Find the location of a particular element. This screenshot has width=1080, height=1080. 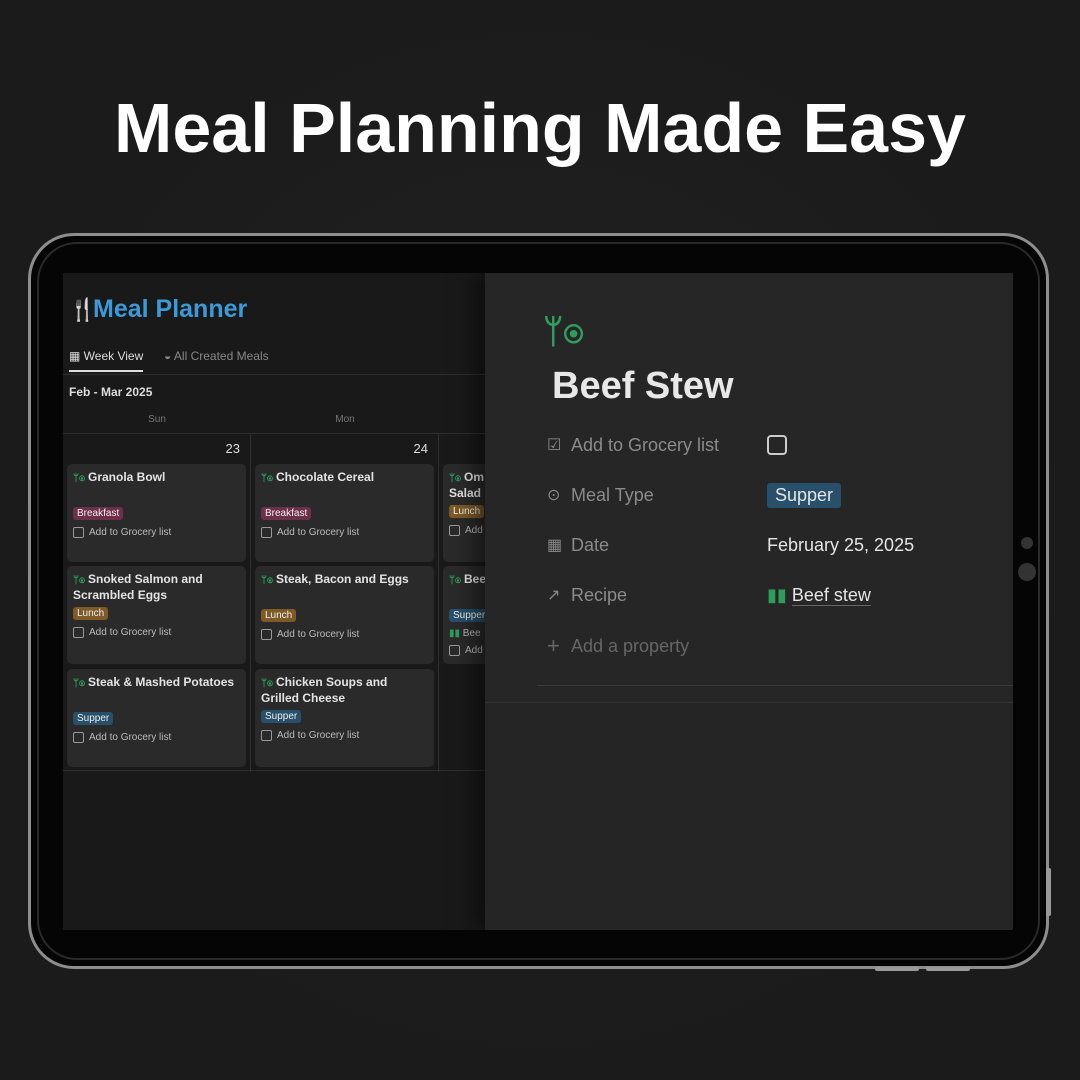

meal-title: Beef Stew is located at coordinates (643, 386).